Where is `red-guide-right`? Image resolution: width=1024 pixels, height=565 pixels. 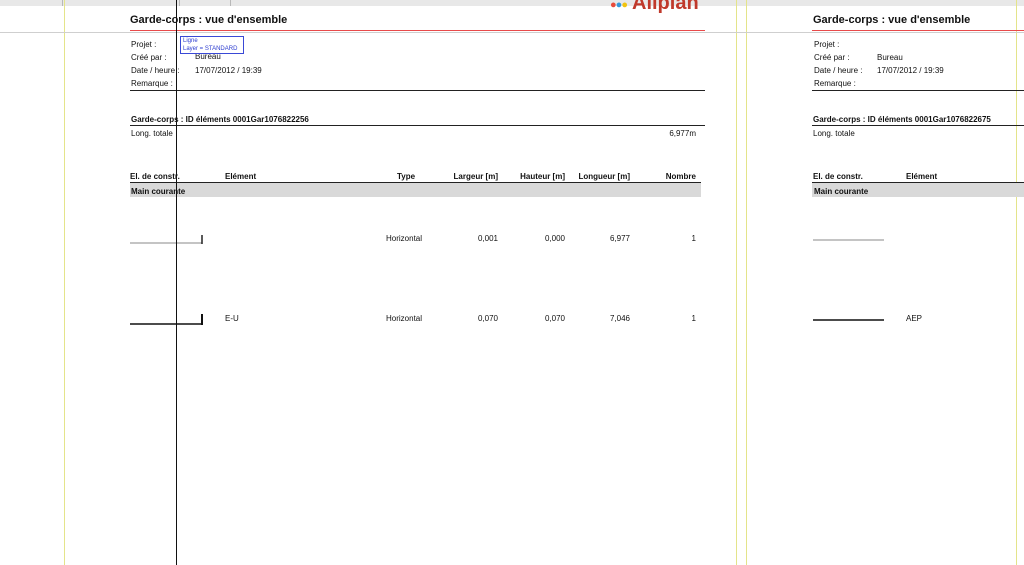 red-guide-right is located at coordinates (918, 30).